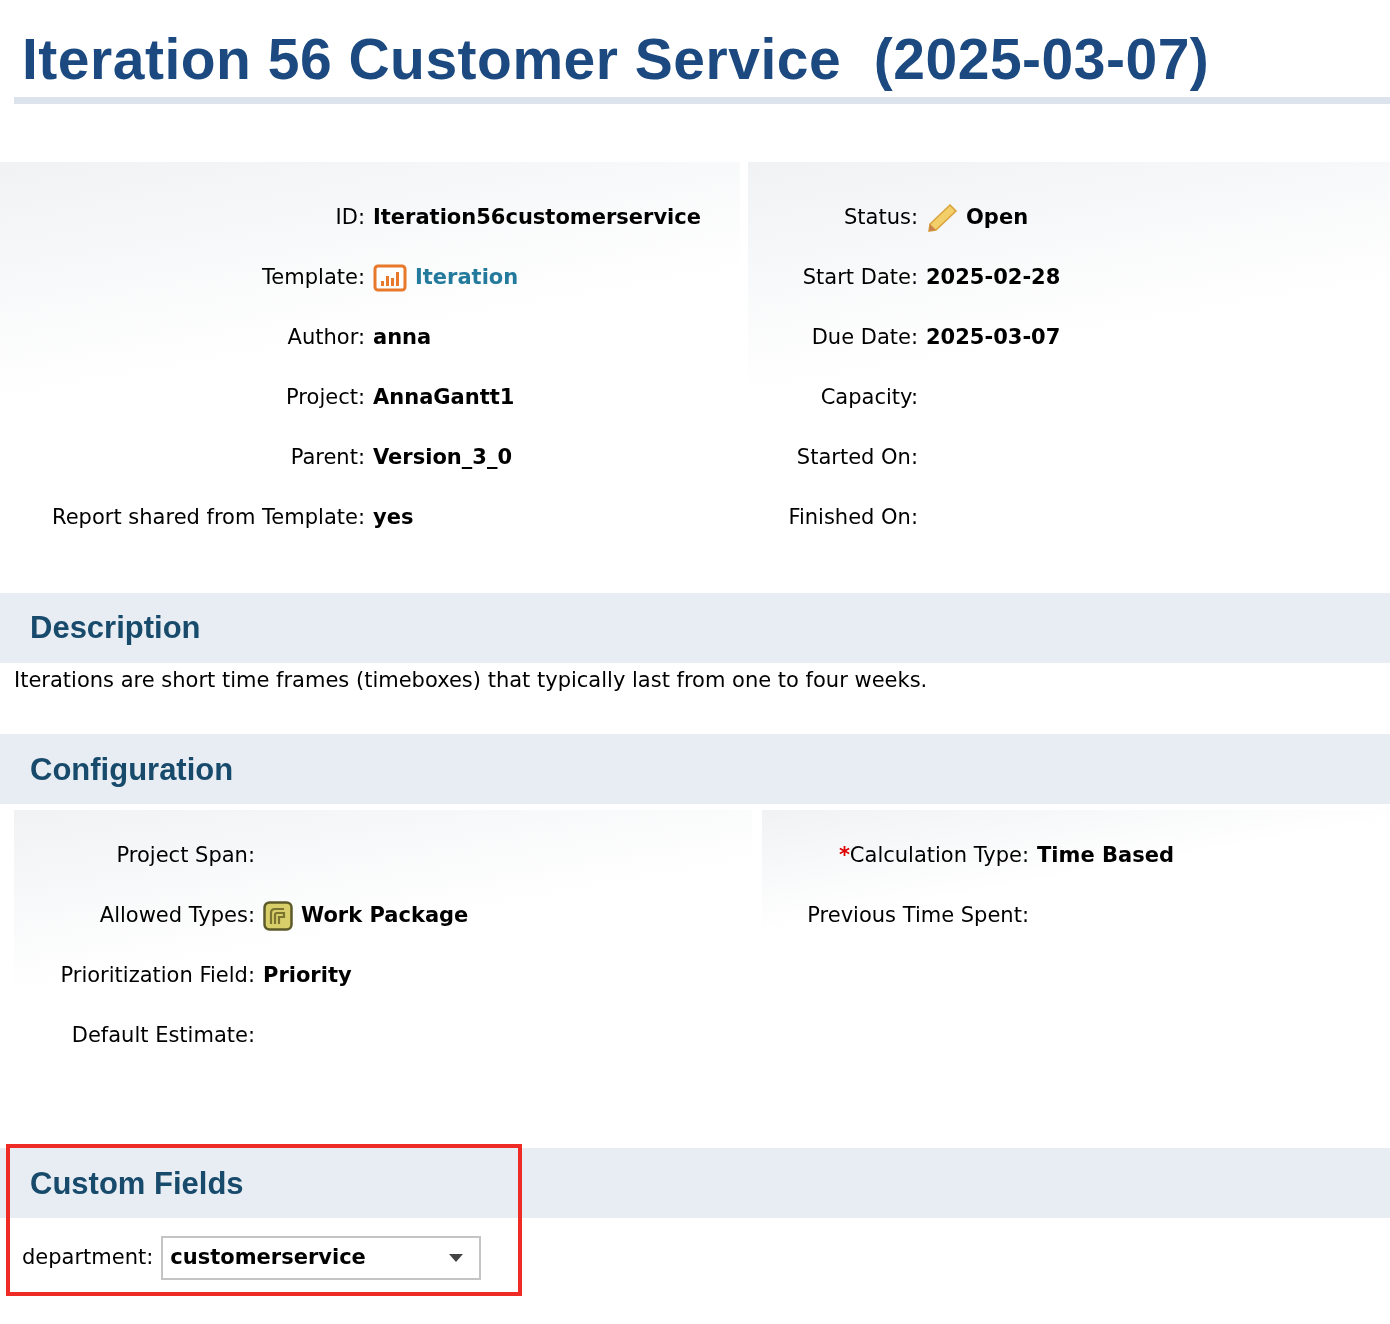  Describe the element at coordinates (853, 516) in the screenshot. I see `field-label: Finished On:` at that location.